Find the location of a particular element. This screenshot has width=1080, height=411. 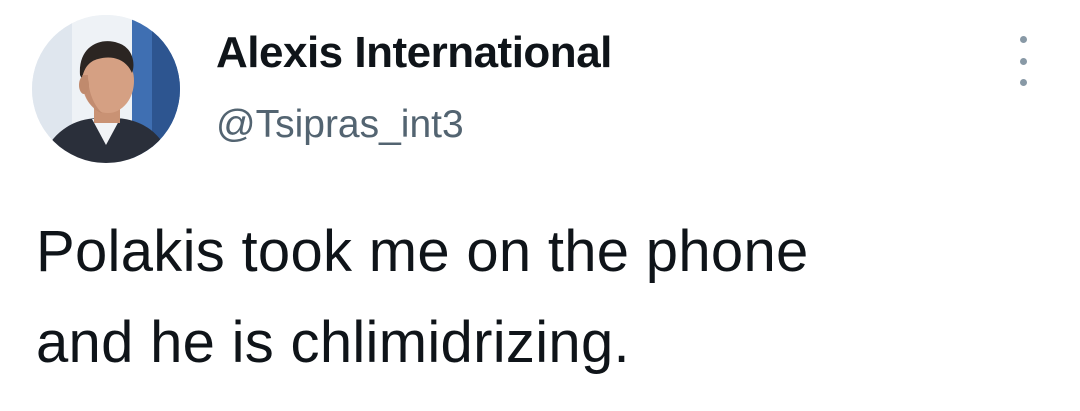

tweet-text-line: and he is chlimidrizing. is located at coordinates (333, 342).